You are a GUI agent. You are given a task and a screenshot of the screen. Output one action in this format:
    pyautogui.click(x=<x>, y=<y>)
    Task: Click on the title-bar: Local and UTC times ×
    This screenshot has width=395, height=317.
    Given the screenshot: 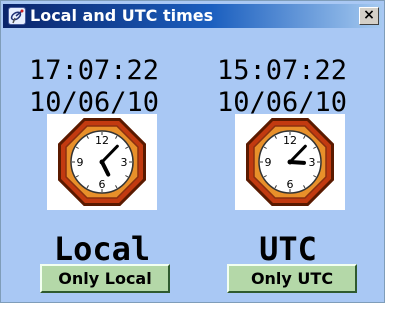 What is the action you would take?
    pyautogui.click(x=192, y=16)
    